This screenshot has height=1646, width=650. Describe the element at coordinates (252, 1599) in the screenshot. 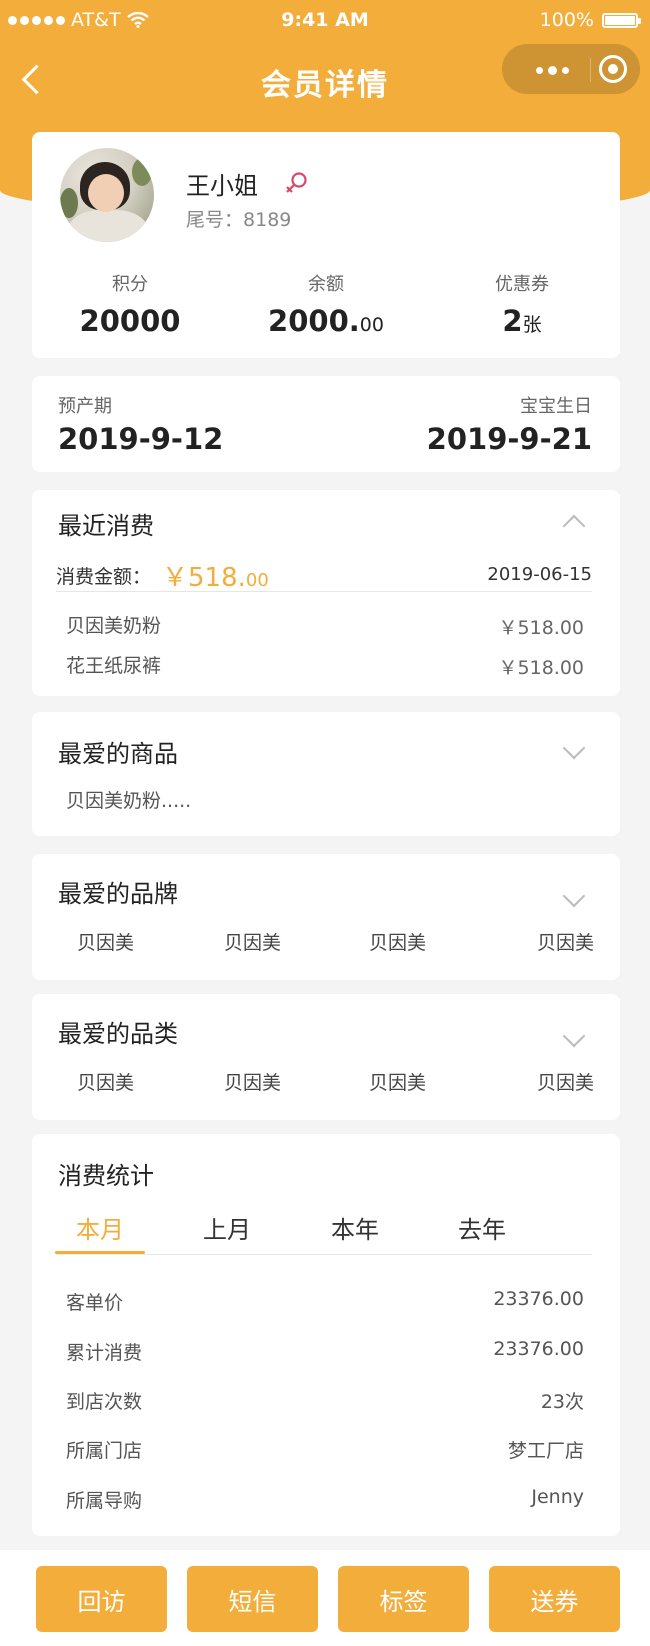

I see `sms-button: 短信` at that location.